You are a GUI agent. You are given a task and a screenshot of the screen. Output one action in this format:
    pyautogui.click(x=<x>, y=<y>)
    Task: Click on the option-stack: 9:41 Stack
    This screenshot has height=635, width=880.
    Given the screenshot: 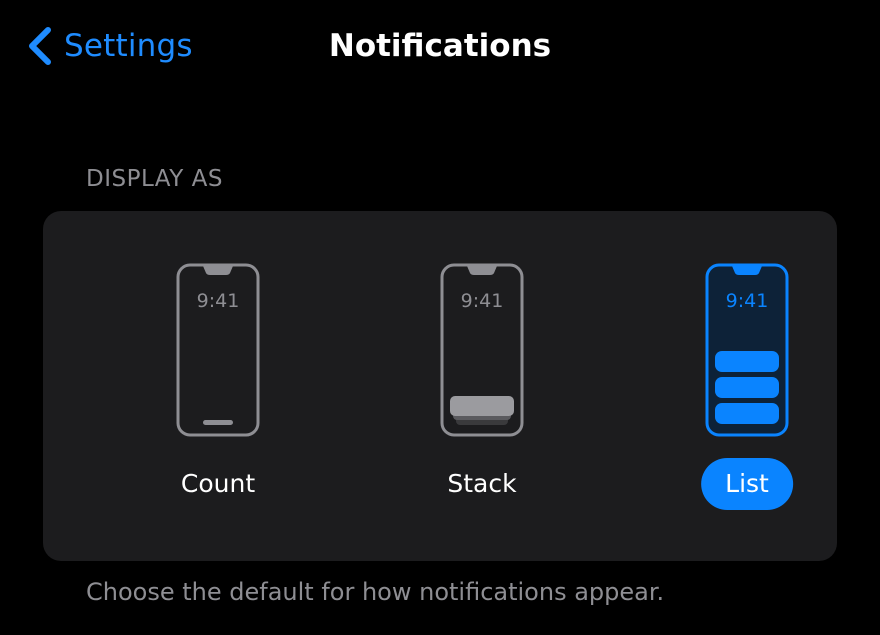 What is the action you would take?
    pyautogui.click(x=482, y=386)
    